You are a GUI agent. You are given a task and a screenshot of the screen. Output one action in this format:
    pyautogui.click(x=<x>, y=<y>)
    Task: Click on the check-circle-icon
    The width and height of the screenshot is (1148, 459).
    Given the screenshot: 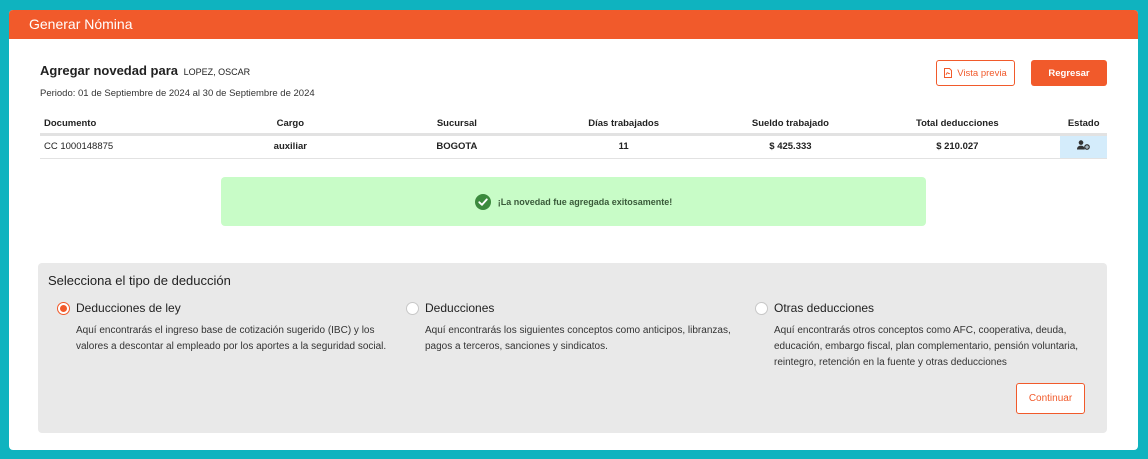 What is the action you would take?
    pyautogui.click(x=482, y=201)
    